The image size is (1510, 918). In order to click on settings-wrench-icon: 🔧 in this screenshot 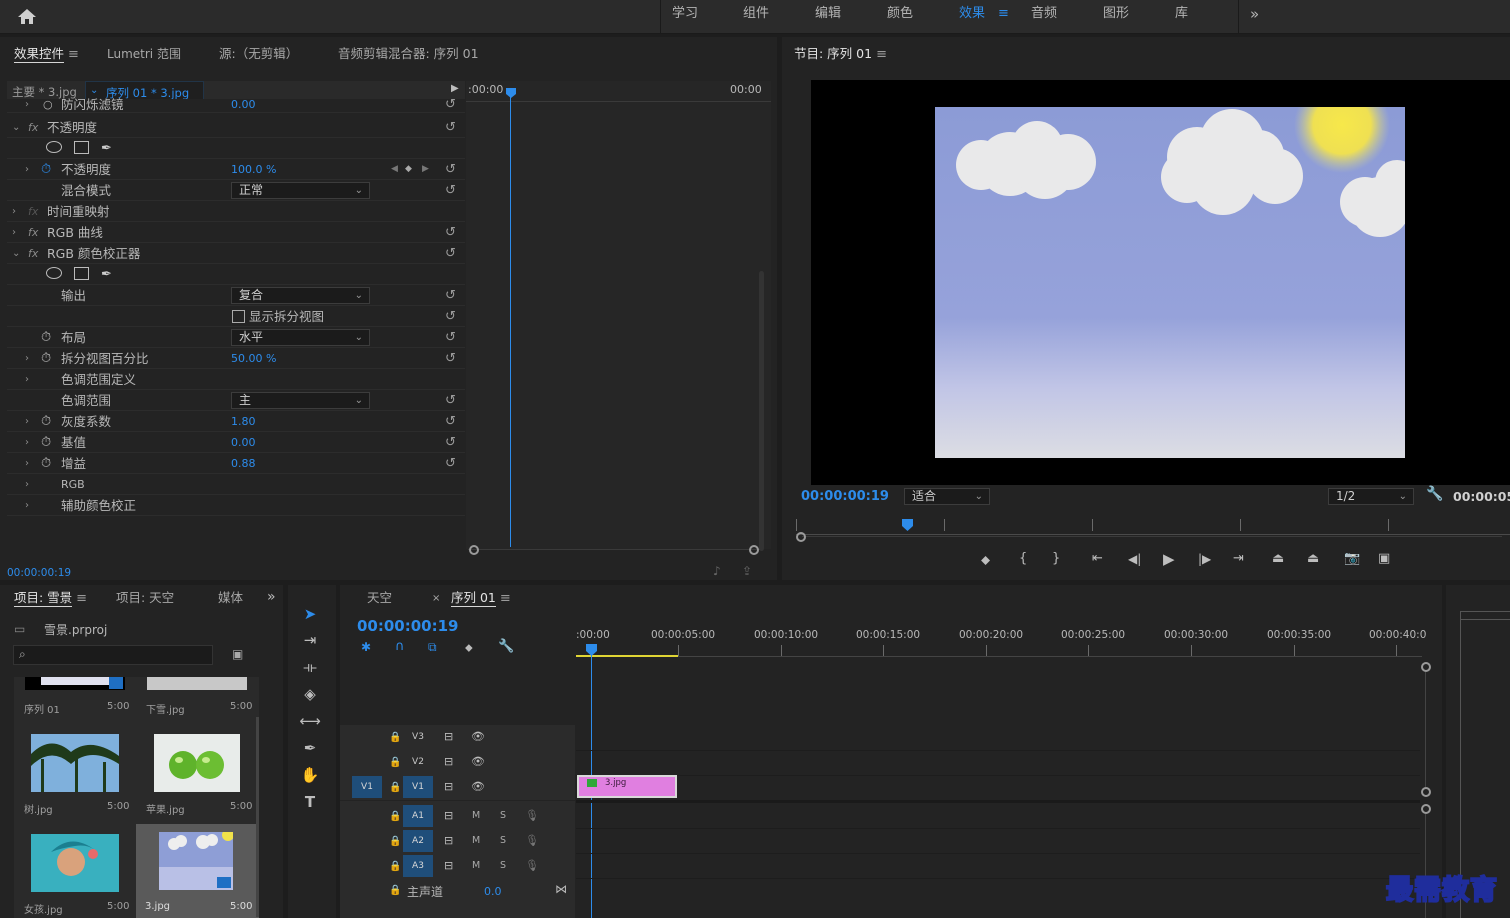, I will do `click(1434, 494)`.